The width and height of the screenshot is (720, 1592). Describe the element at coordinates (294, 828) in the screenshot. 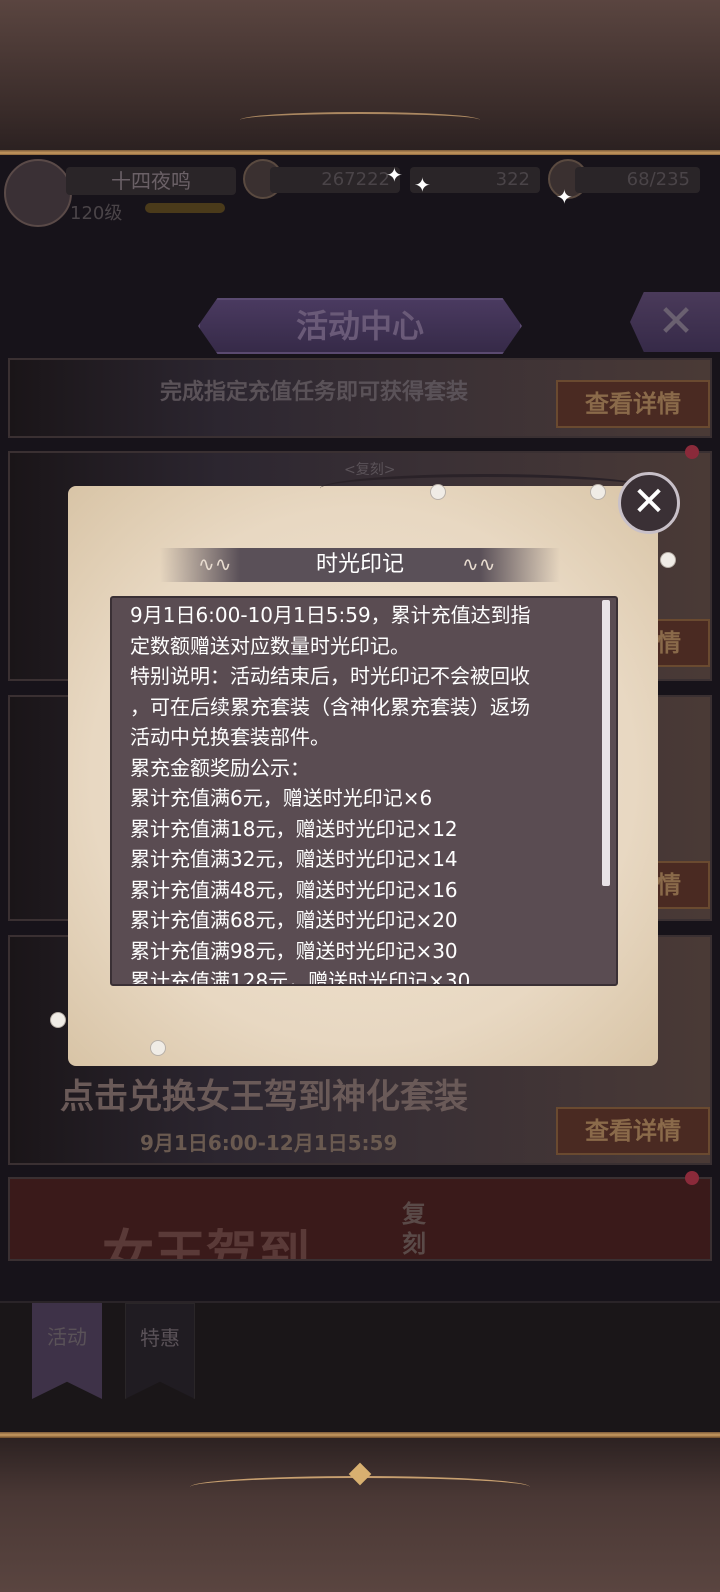

I see `content-line: 累计充值满18元，赠送时光印记×12` at that location.